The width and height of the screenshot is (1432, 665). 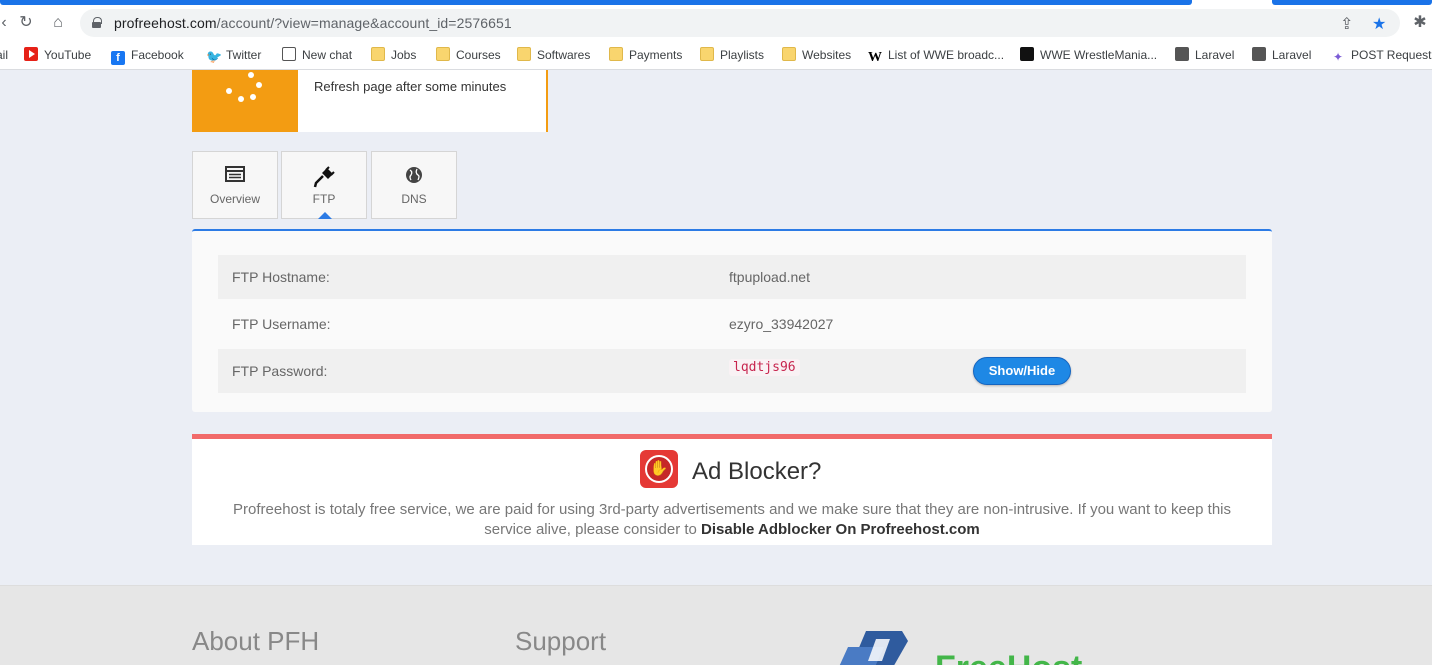 What do you see at coordinates (281, 324) in the screenshot?
I see `ftp-username-label: FTP Username:` at bounding box center [281, 324].